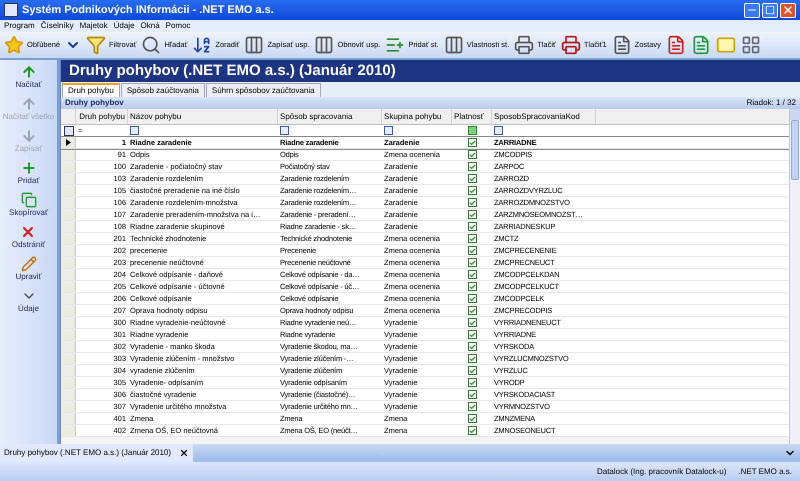 The height and width of the screenshot is (481, 800). I want to click on pencil-icon, so click(28, 264).